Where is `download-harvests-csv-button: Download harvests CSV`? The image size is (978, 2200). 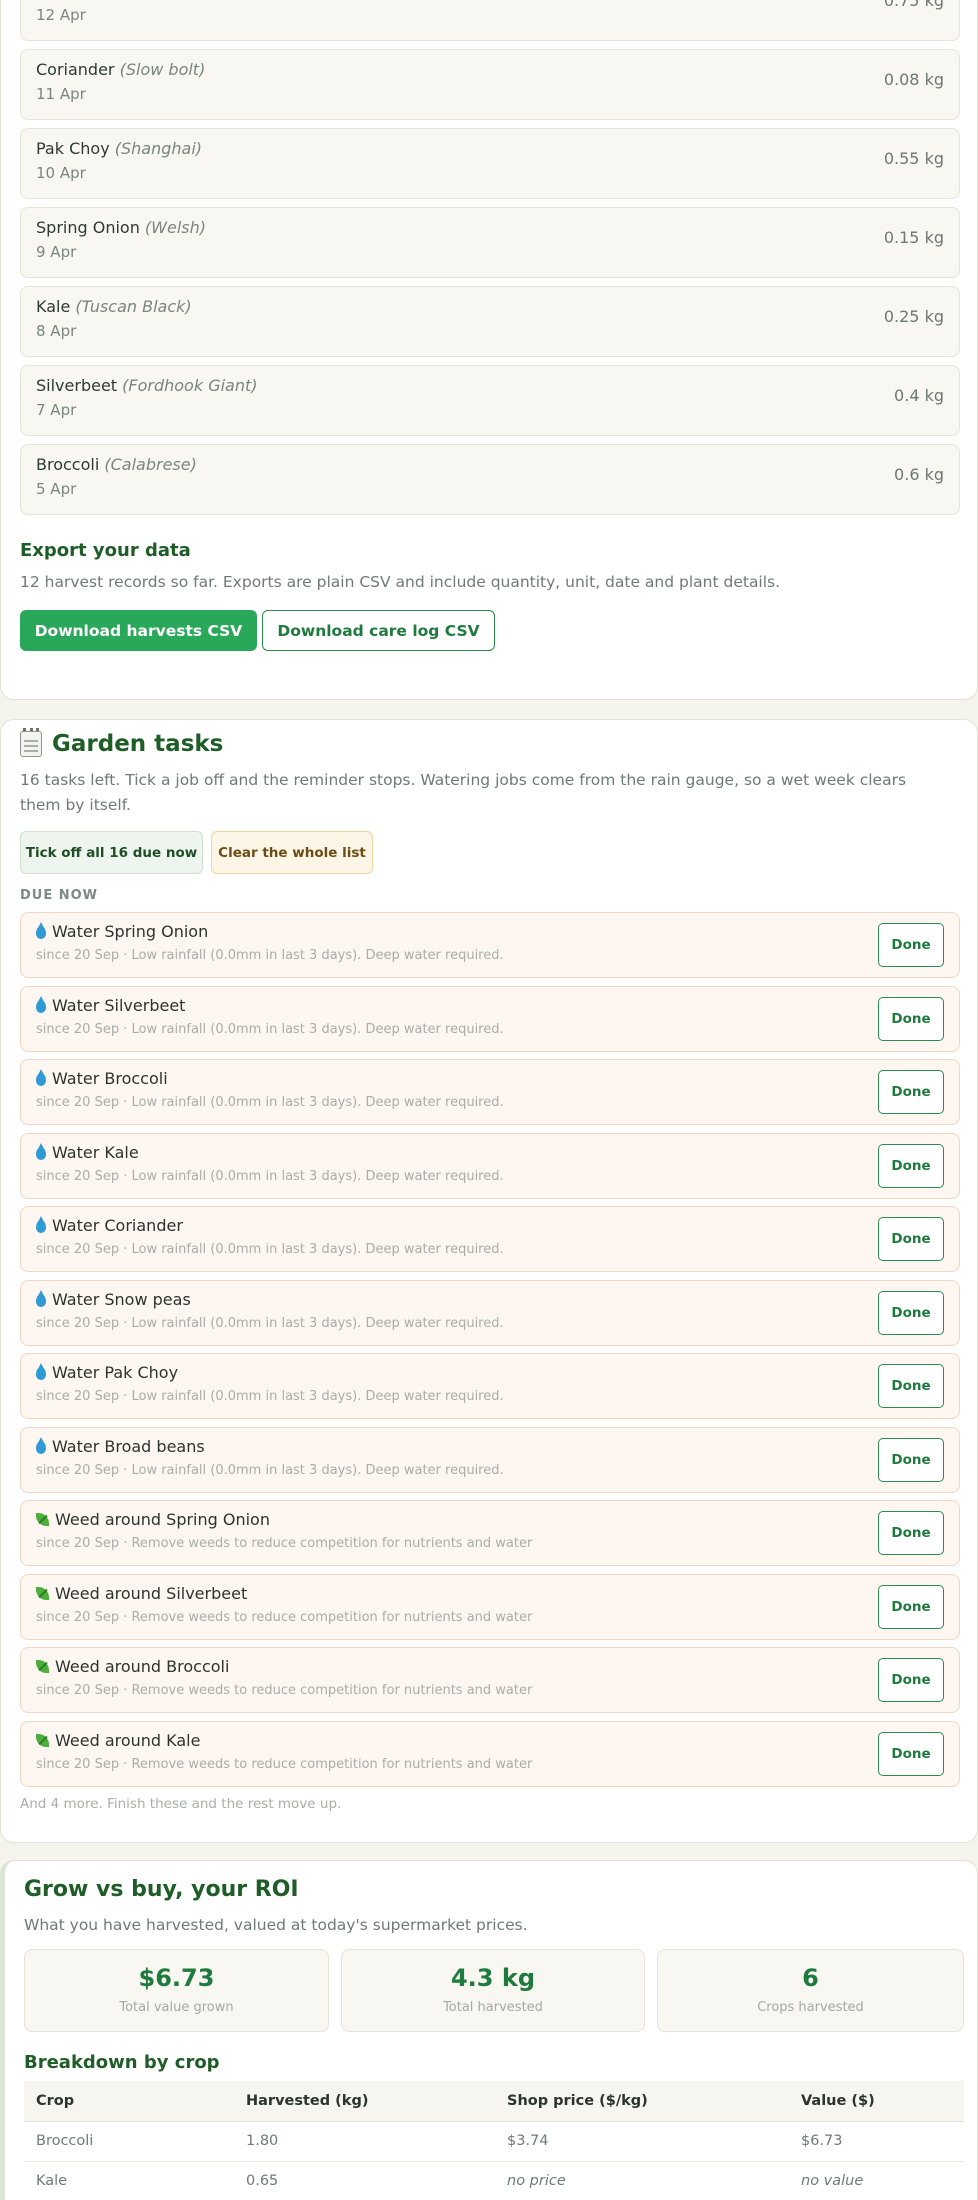
download-harvests-csv-button: Download harvests CSV is located at coordinates (138, 630).